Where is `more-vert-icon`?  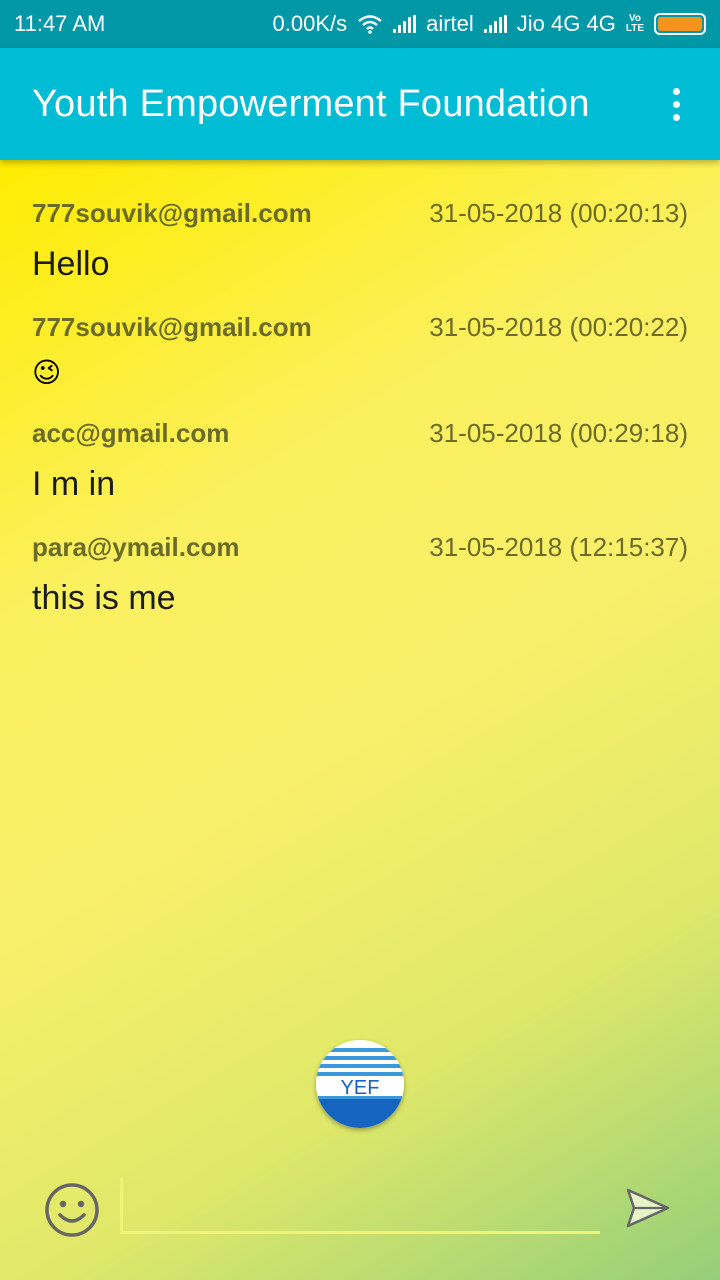
more-vert-icon is located at coordinates (676, 104).